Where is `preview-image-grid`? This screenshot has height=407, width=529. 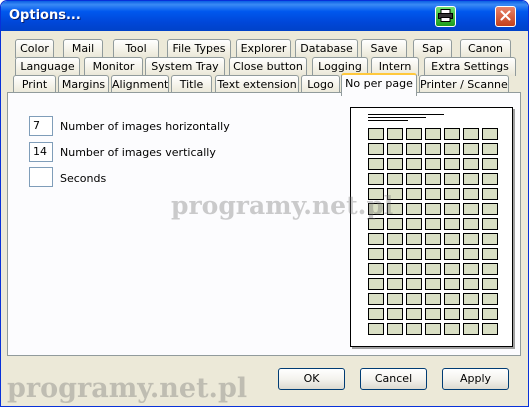 preview-image-grid is located at coordinates (433, 231).